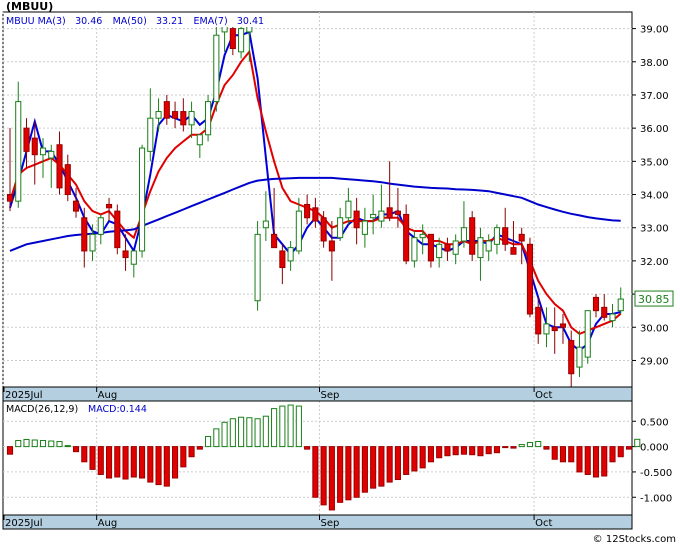 Image resolution: width=680 pixels, height=546 pixels. I want to click on macd-legend-value: MACD:0.144, so click(117, 409).